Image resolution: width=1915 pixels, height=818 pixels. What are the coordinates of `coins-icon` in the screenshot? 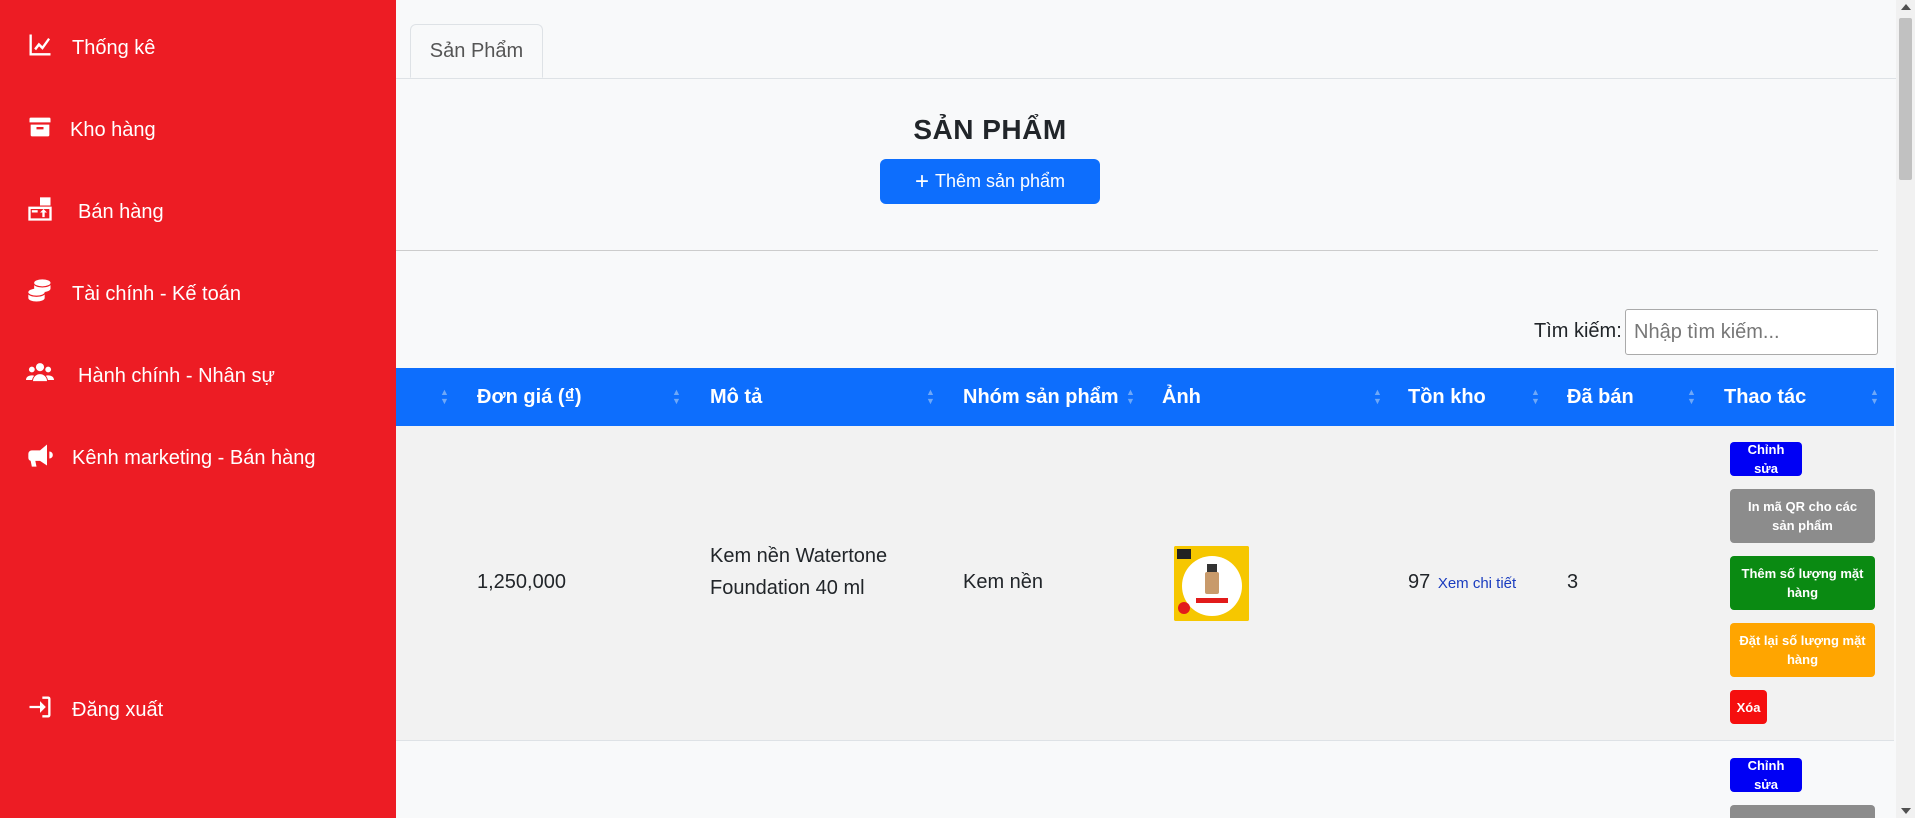 It's located at (40, 294).